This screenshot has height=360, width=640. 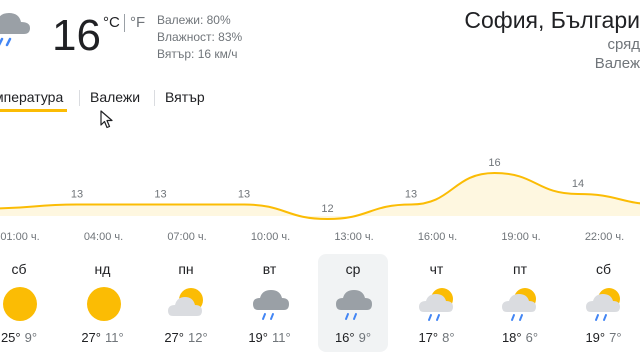 What do you see at coordinates (436, 269) in the screenshot?
I see `day-name: чт` at bounding box center [436, 269].